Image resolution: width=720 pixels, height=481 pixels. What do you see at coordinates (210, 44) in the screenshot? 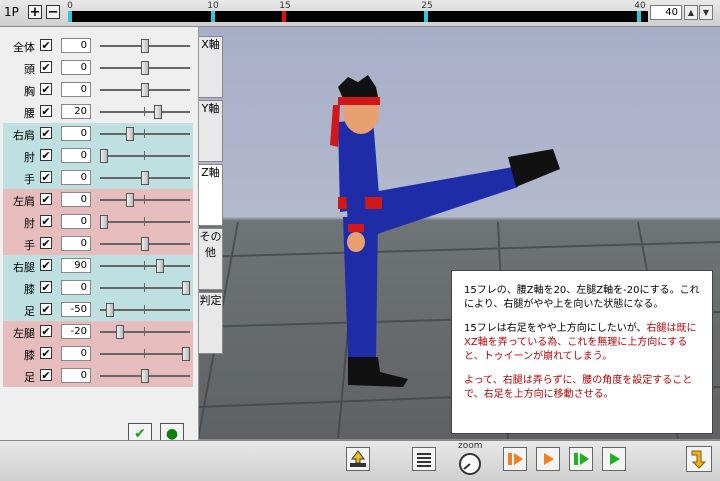
I see `tab-x-axis-label: X軸` at bounding box center [210, 44].